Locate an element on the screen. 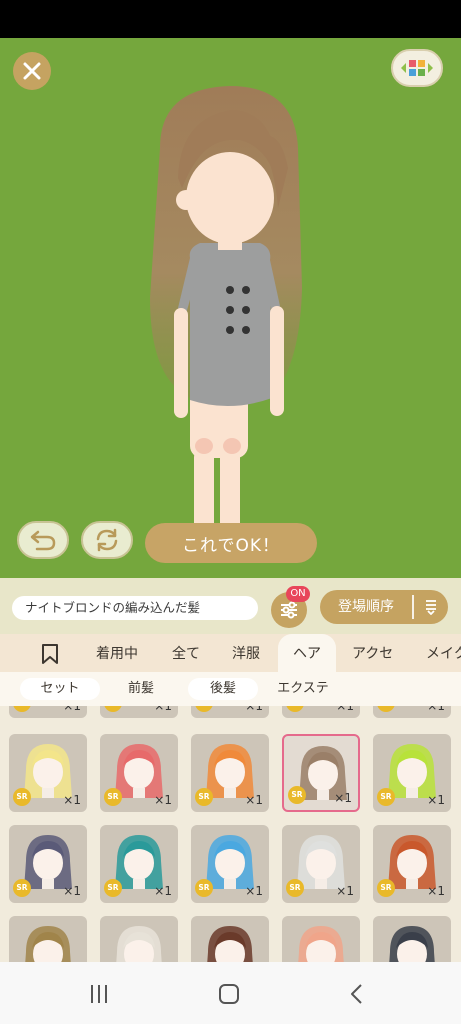 The image size is (461, 1024). system-nav-bar is located at coordinates (230, 993).